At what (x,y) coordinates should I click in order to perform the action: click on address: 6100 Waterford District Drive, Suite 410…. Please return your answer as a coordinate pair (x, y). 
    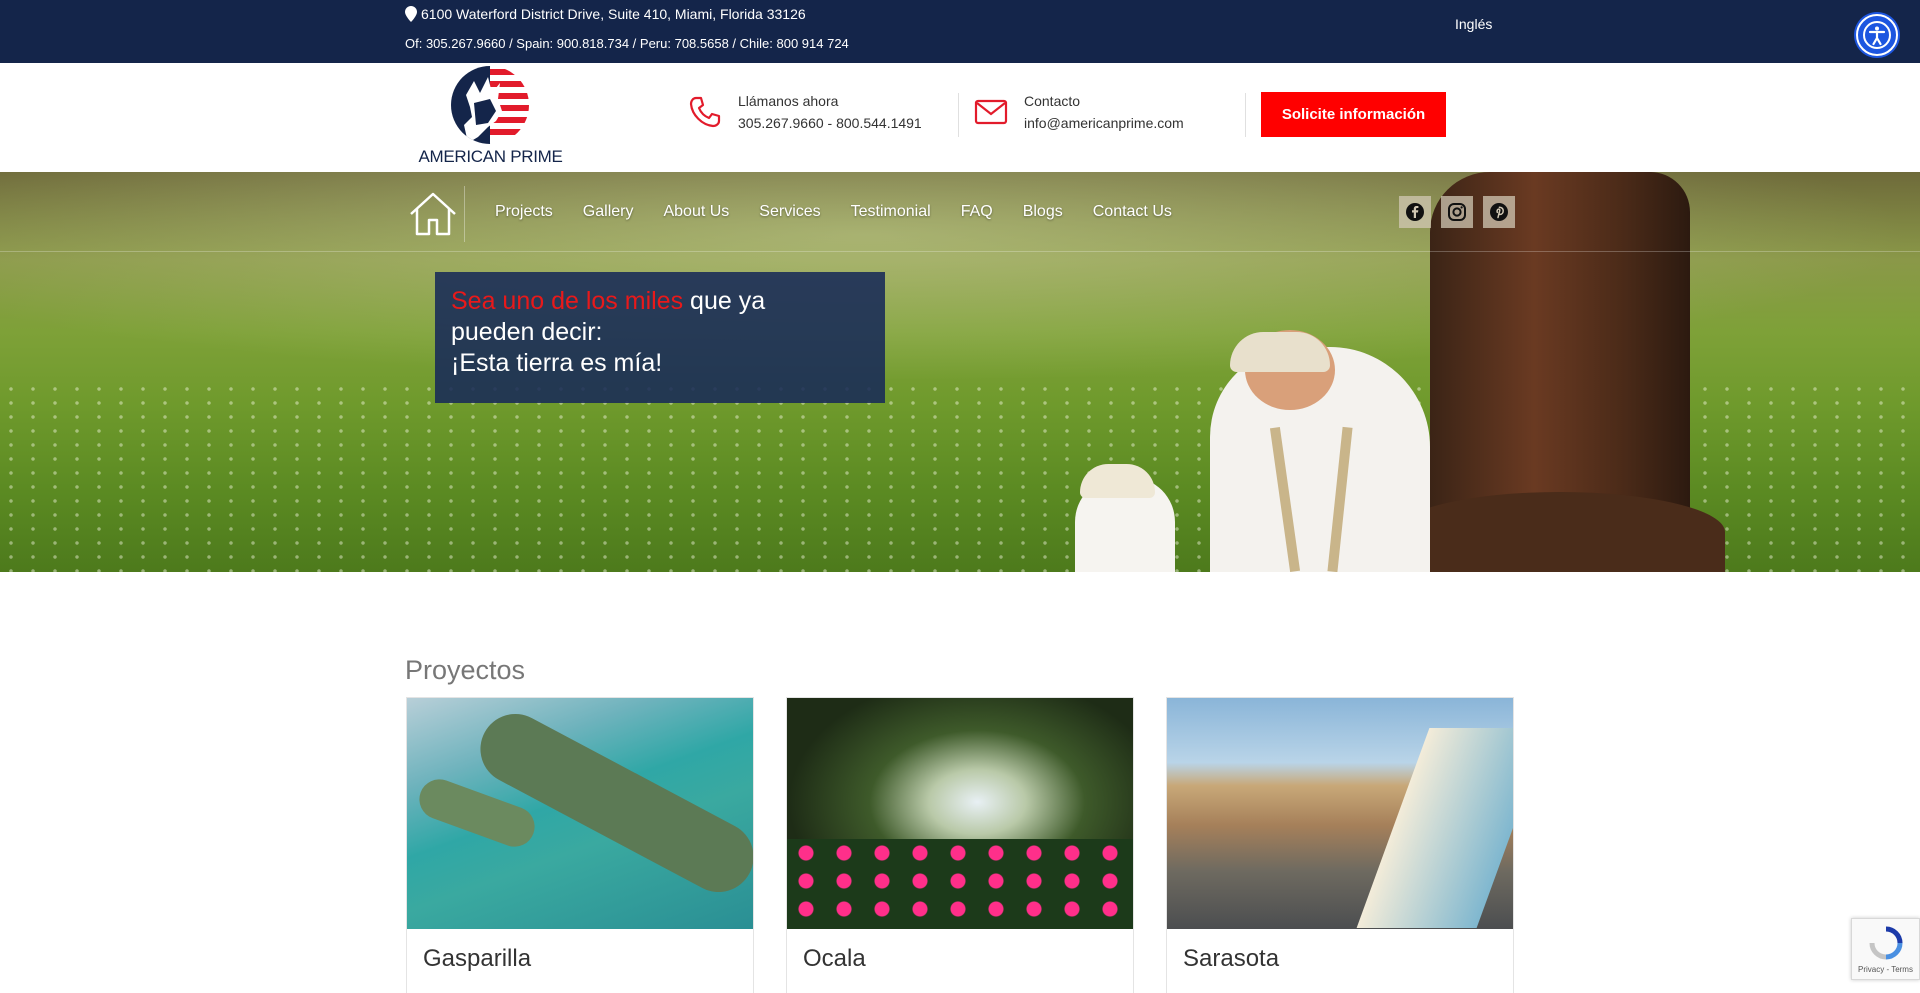
    Looking at the image, I should click on (605, 14).